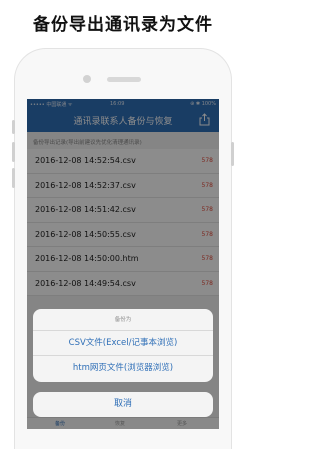 This screenshot has height=449, width=320. What do you see at coordinates (232, 154) in the screenshot?
I see `power-button` at bounding box center [232, 154].